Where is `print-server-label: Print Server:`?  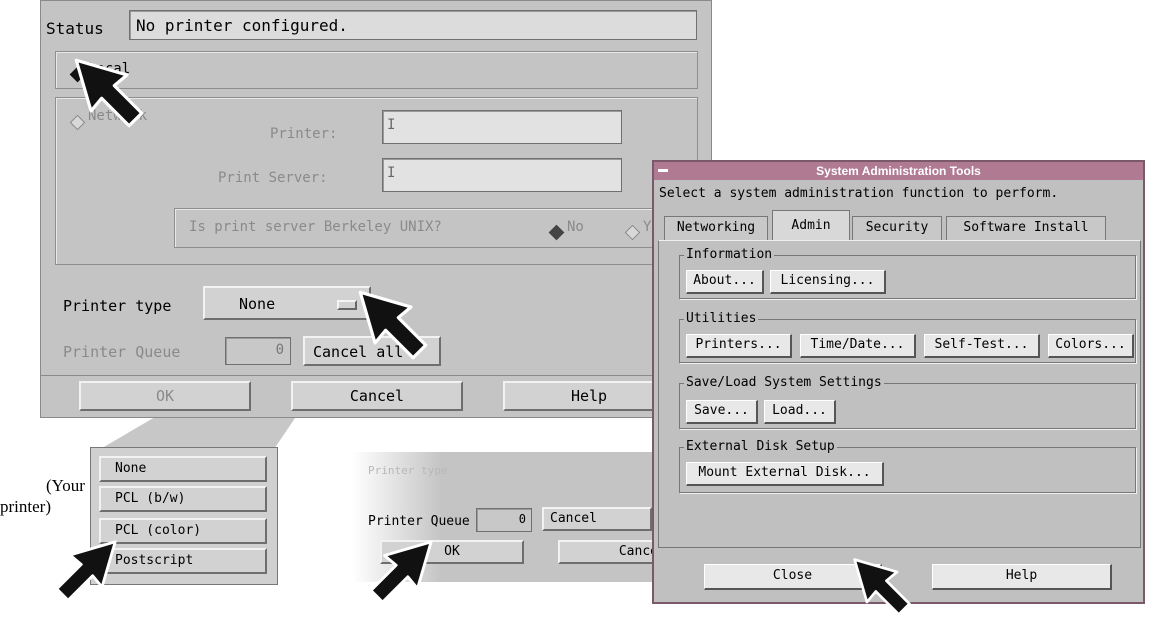 print-server-label: Print Server: is located at coordinates (273, 178).